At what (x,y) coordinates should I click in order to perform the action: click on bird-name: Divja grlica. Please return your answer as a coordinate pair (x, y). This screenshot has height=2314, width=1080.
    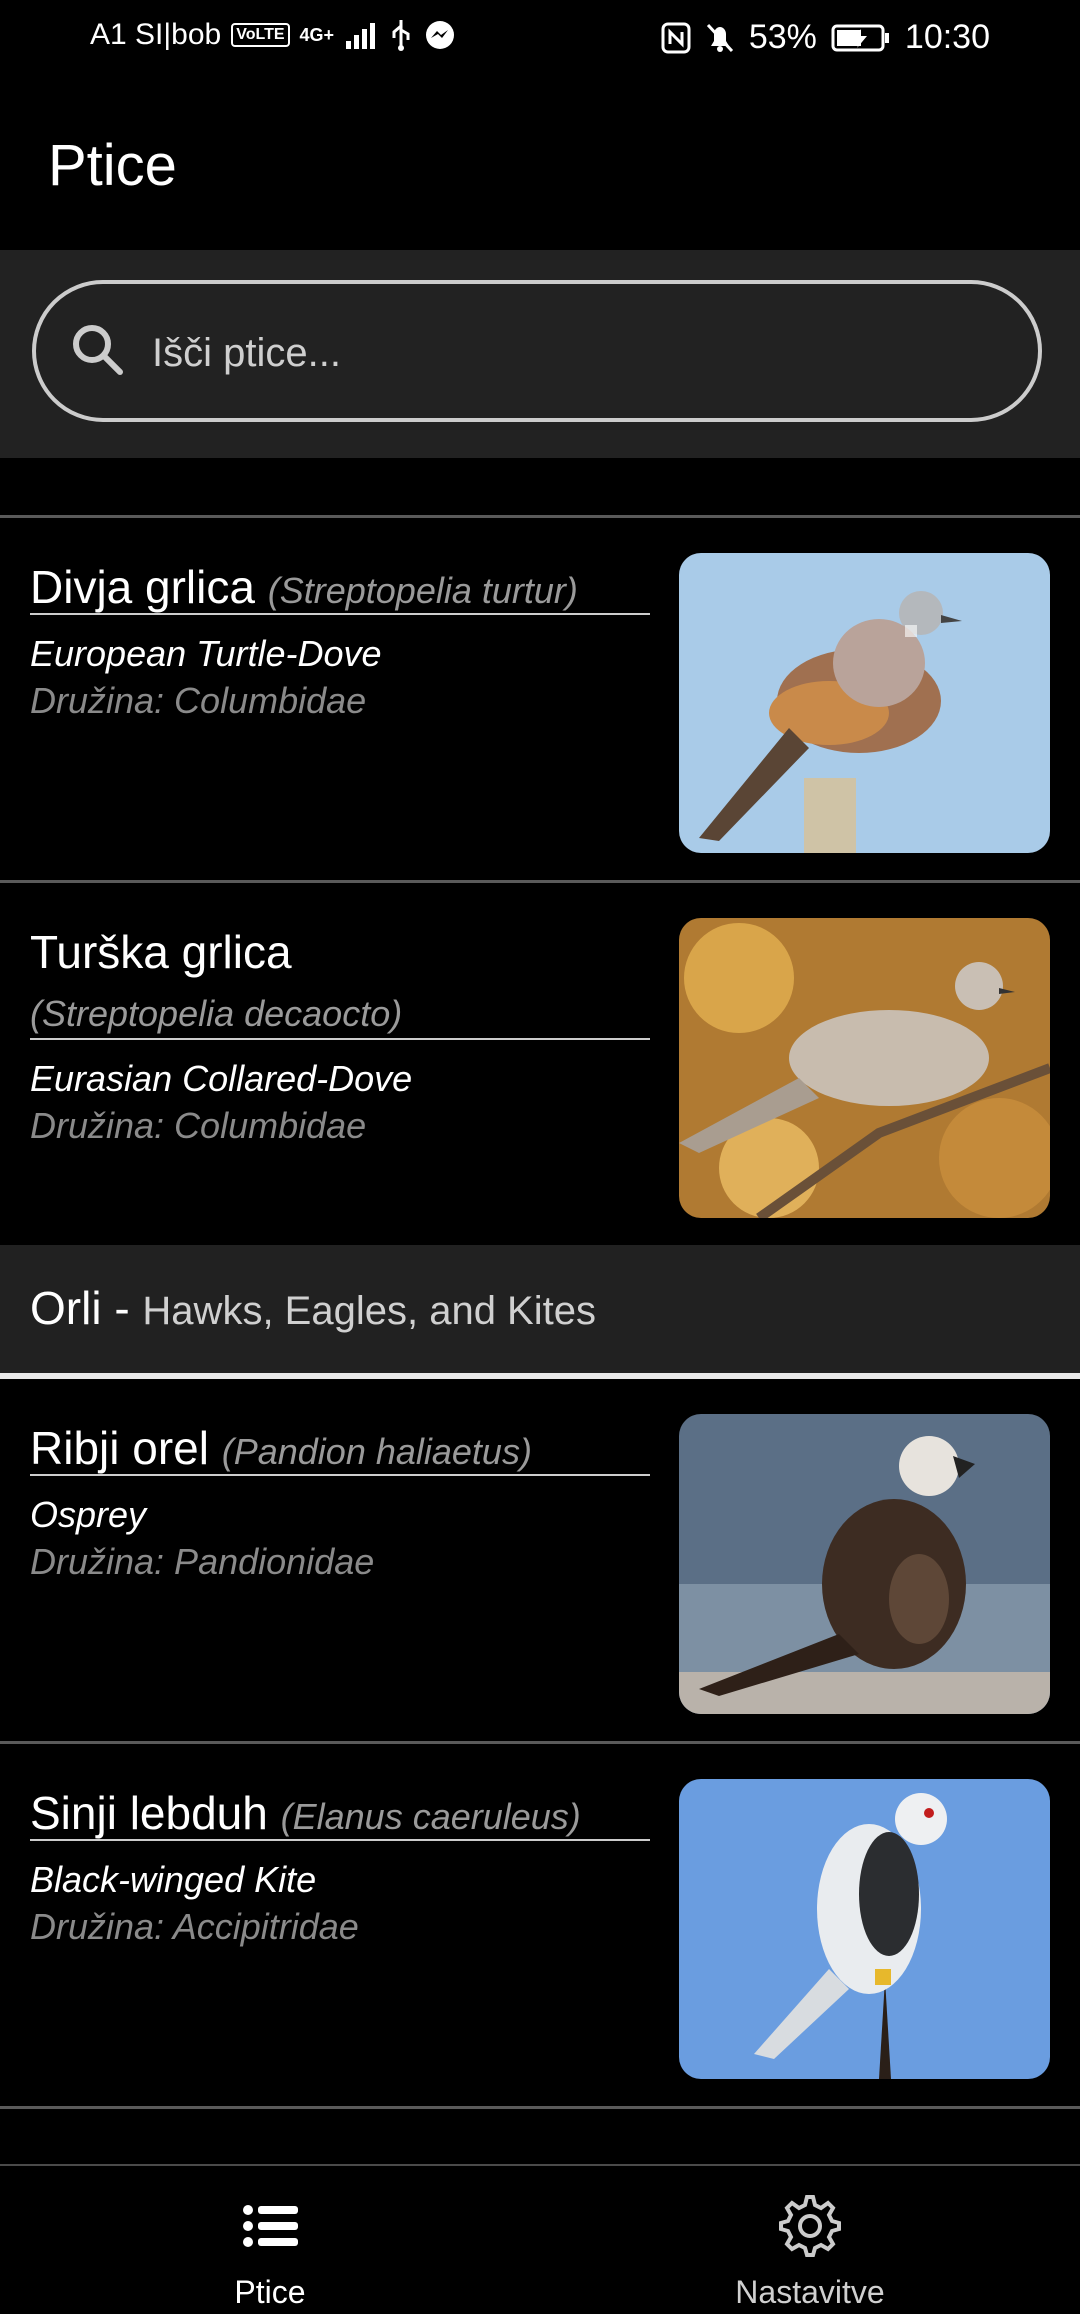
    Looking at the image, I should click on (142, 587).